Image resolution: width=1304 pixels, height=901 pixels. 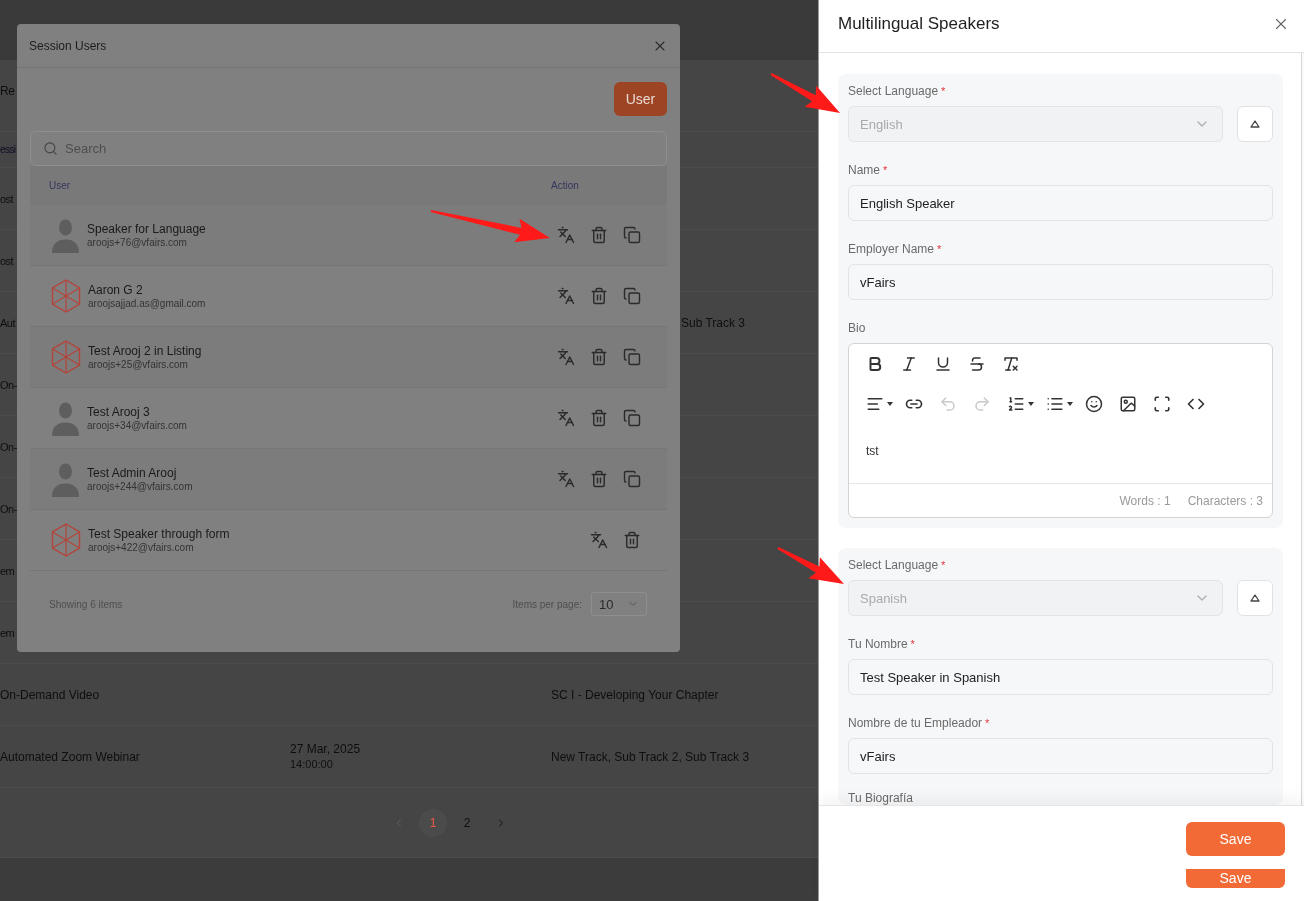 What do you see at coordinates (132, 473) in the screenshot?
I see `user-name: Test Admin Arooj` at bounding box center [132, 473].